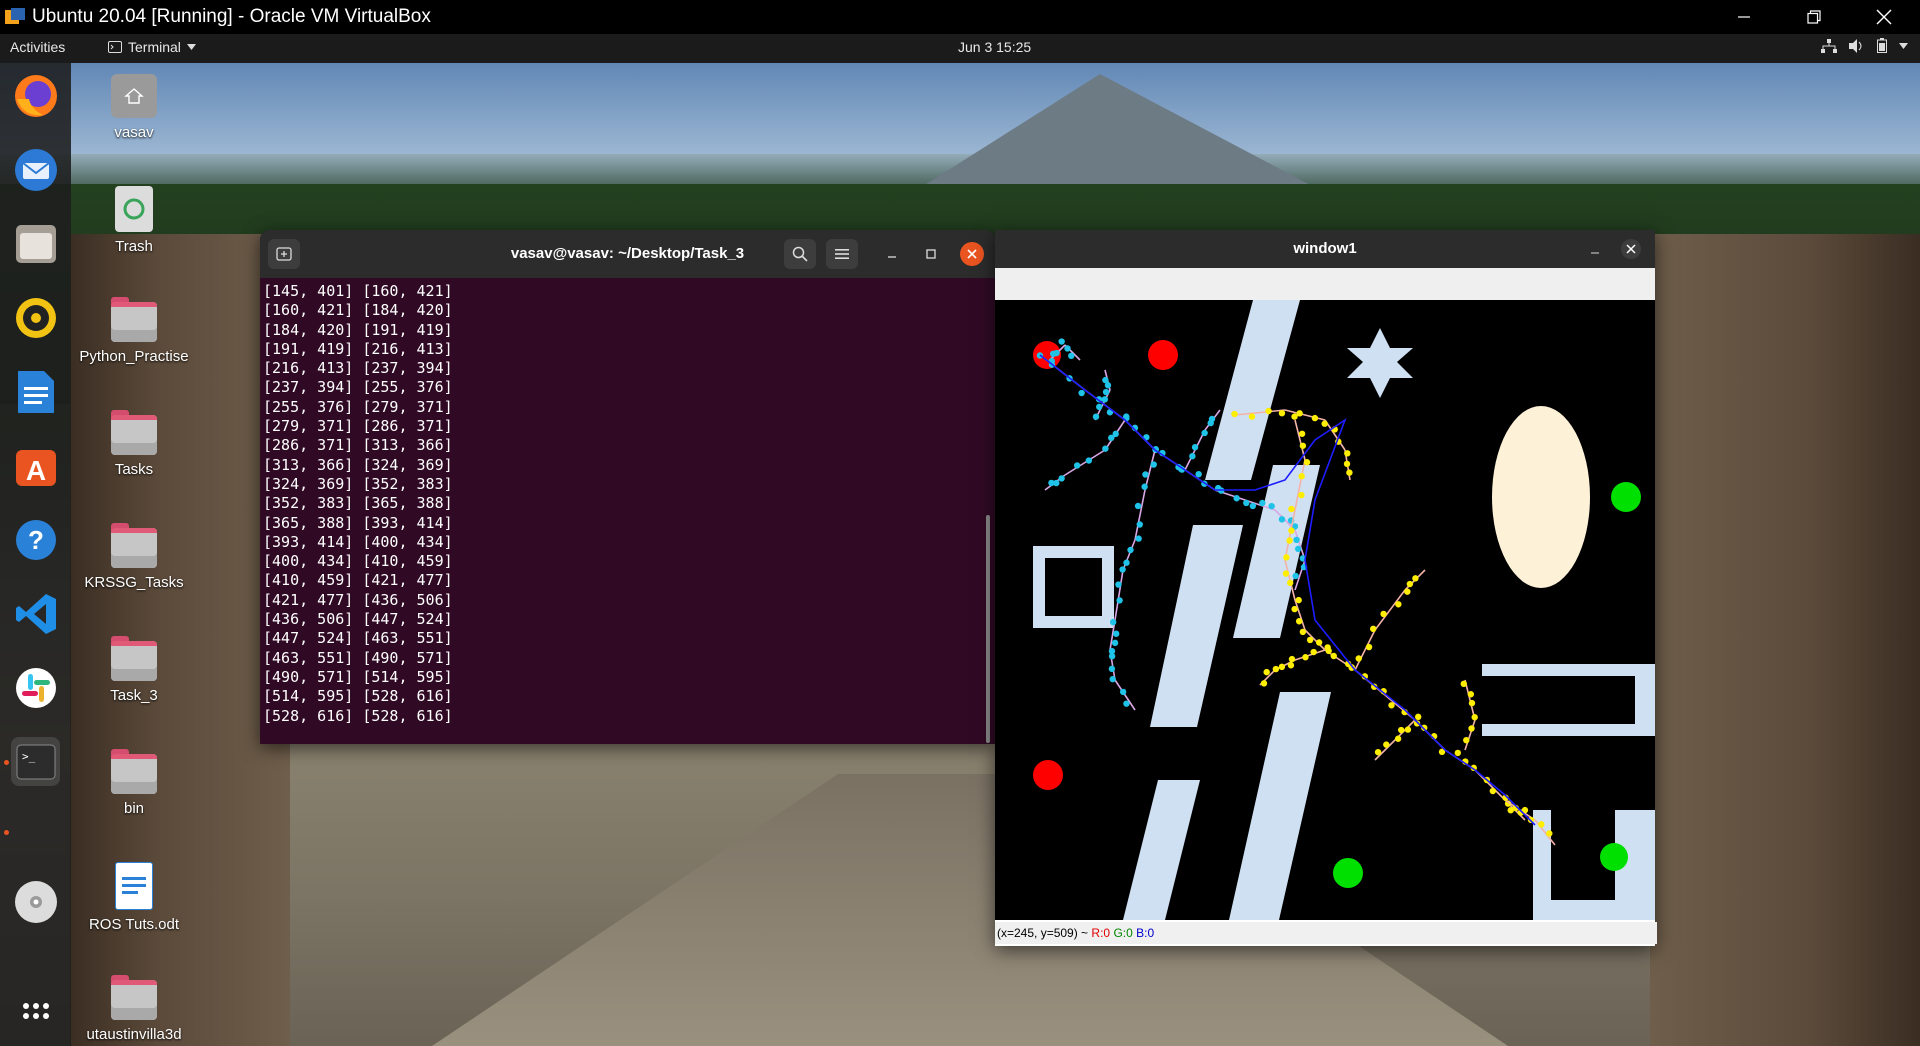  What do you see at coordinates (972, 254) in the screenshot?
I see `terminal-close-button` at bounding box center [972, 254].